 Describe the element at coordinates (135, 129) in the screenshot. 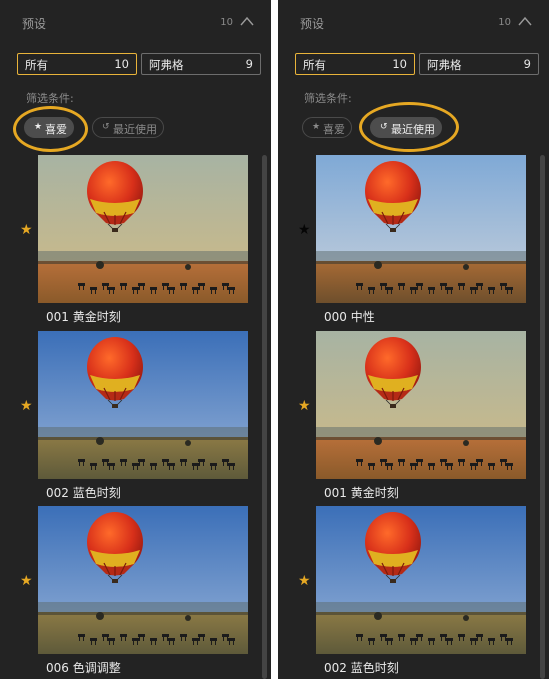

I see `recent-chip-label: 最近使用` at that location.